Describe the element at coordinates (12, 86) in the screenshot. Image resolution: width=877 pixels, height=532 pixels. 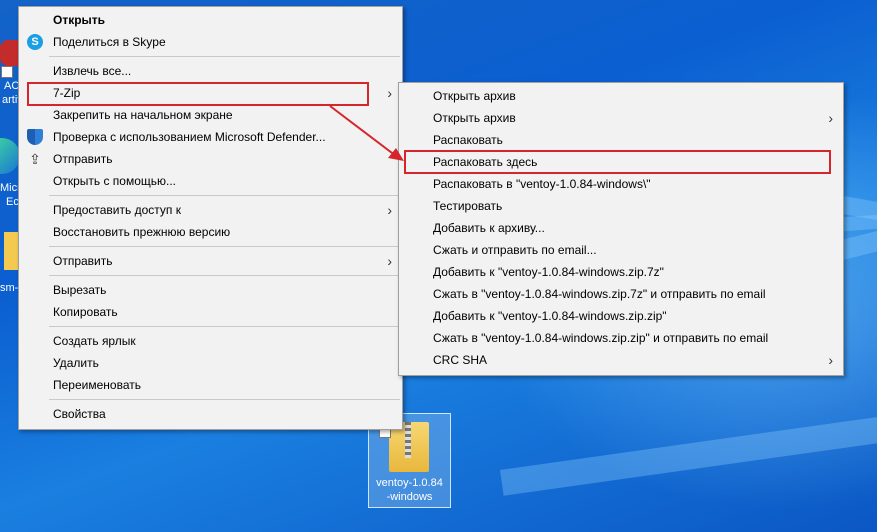
I see `desktop-icon-label-1: AC` at that location.